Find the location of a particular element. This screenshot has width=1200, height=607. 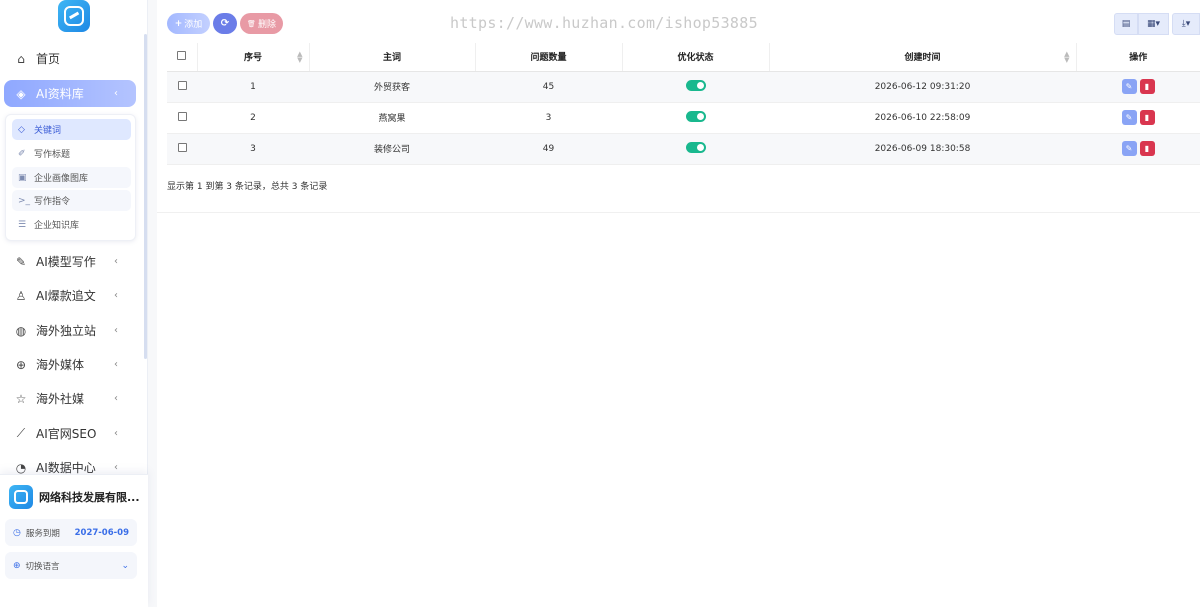

list-icon: ▤ is located at coordinates (1126, 24).